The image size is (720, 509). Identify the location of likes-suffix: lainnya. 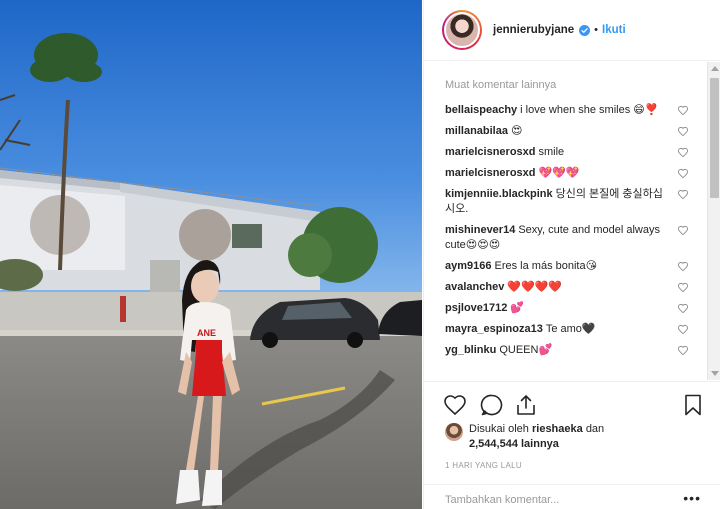
(540, 444).